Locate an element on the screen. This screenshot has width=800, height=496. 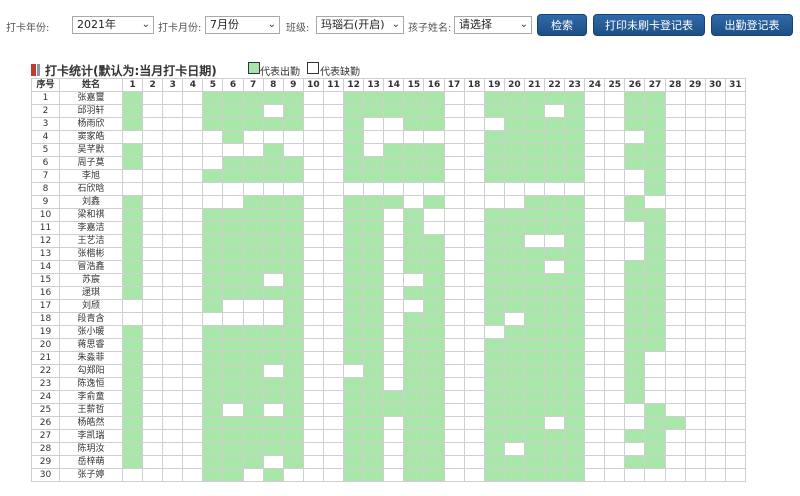
year-select: 2021年 ⌄ is located at coordinates (113, 25).